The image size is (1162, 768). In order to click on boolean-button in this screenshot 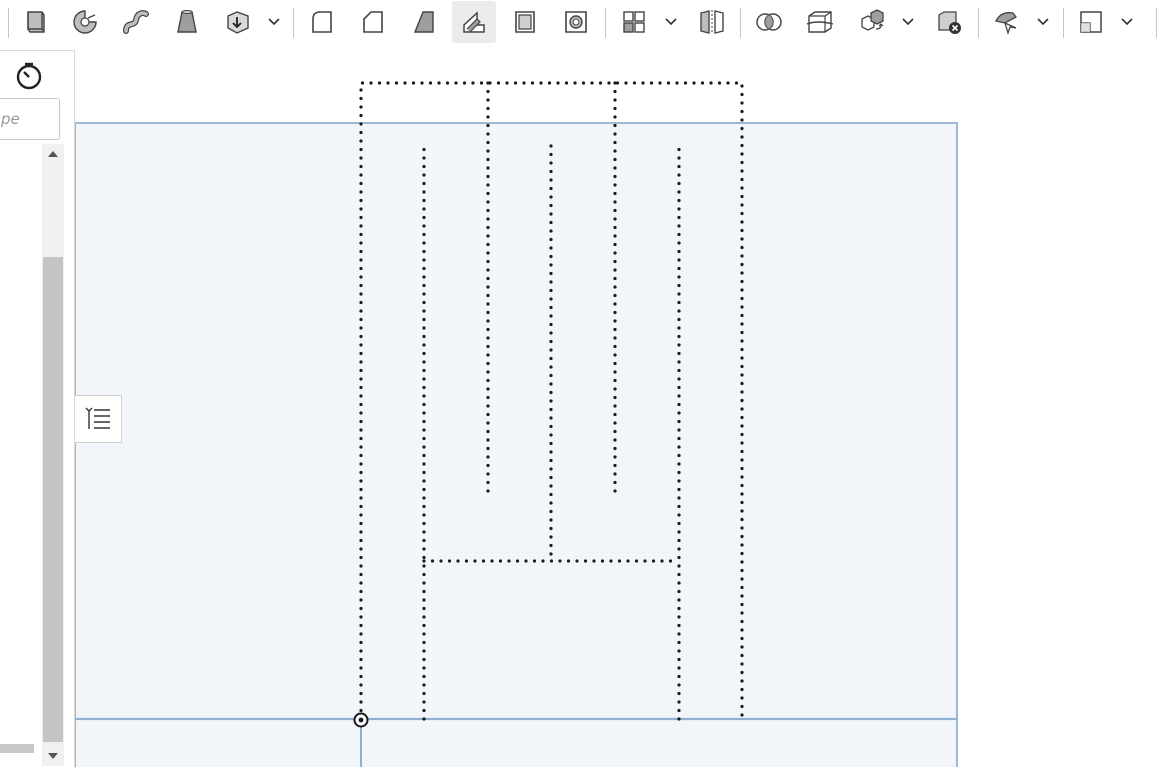, I will do `click(769, 22)`.